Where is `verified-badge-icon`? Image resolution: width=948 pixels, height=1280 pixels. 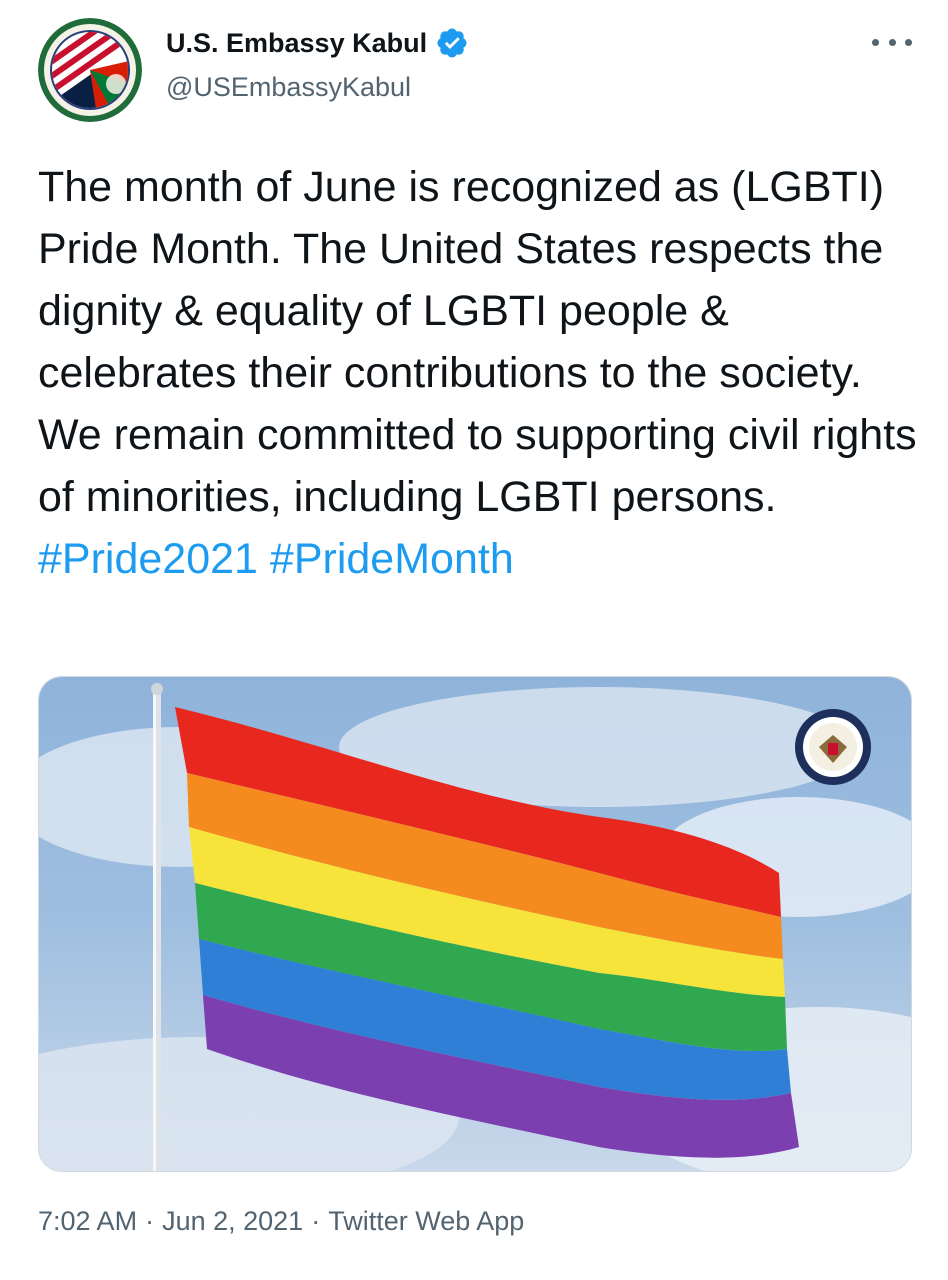
verified-badge-icon is located at coordinates (452, 43).